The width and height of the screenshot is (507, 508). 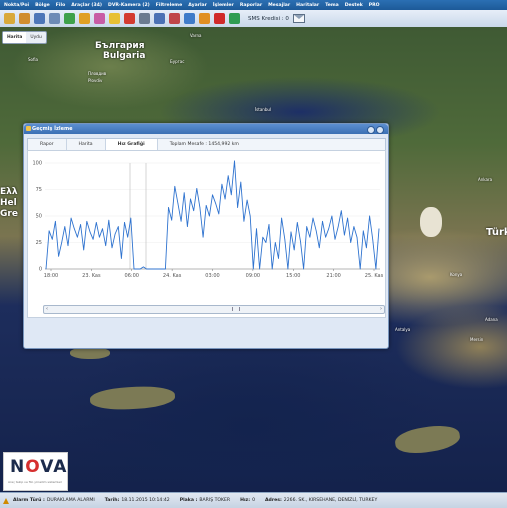 I want to click on speed-label: Hız:, so click(x=245, y=500).